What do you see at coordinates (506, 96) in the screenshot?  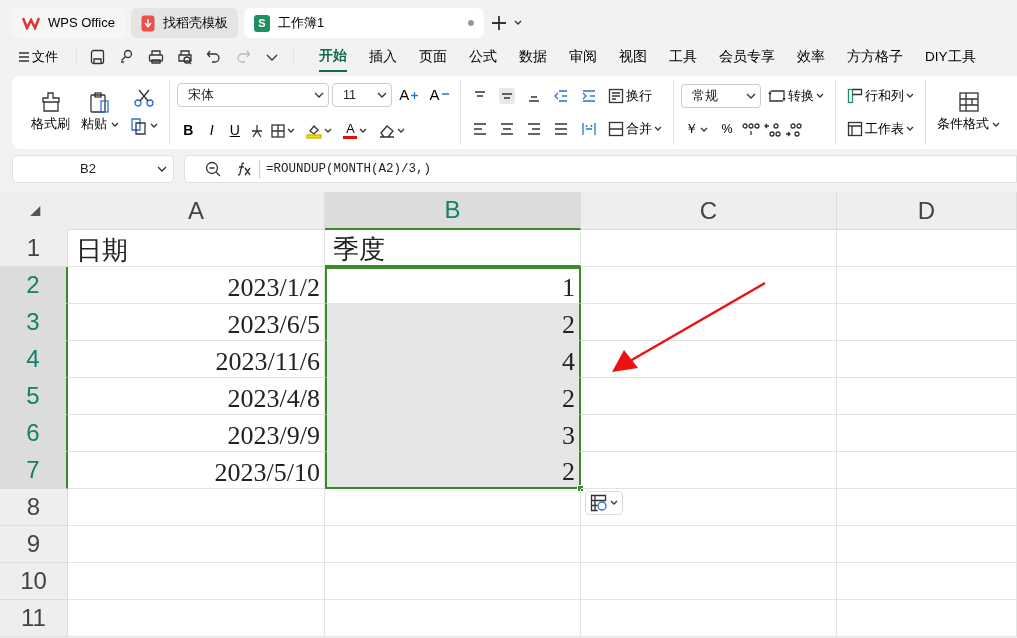 I see `align-middle-icon` at bounding box center [506, 96].